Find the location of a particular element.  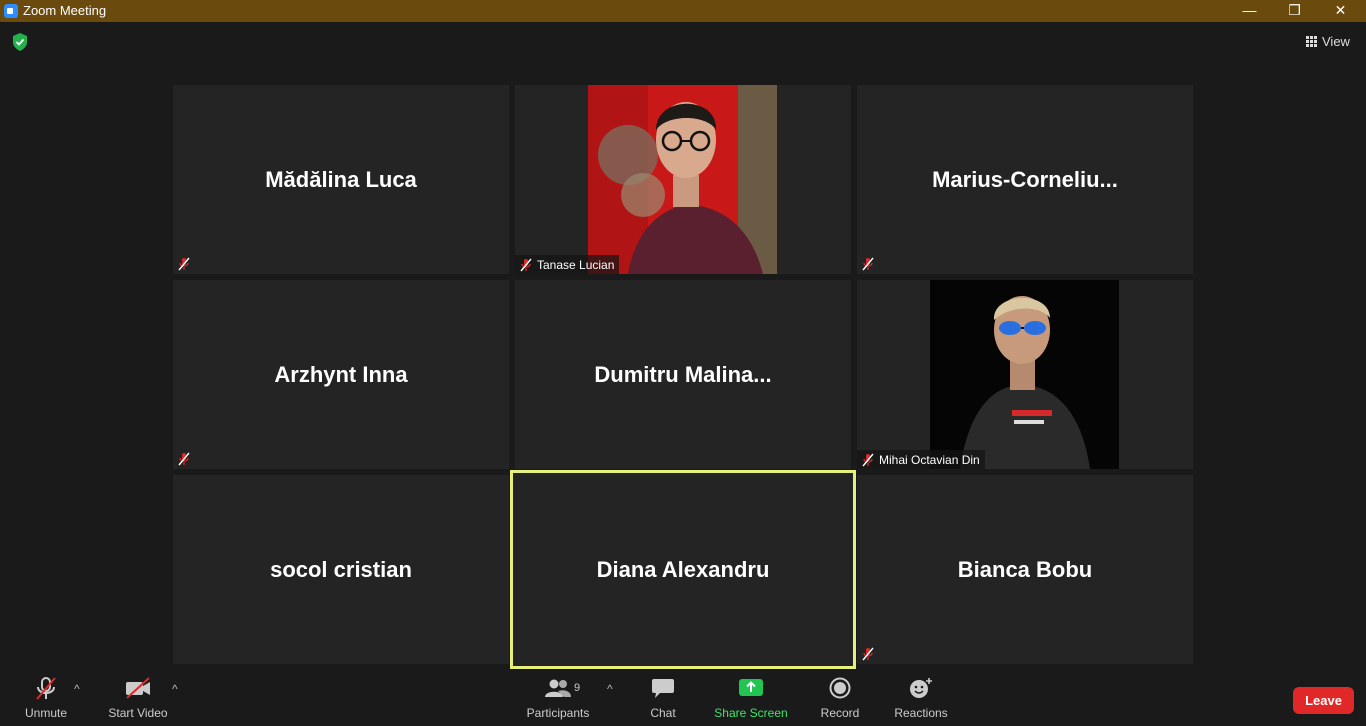

close-button: ✕ is located at coordinates (1340, 11).